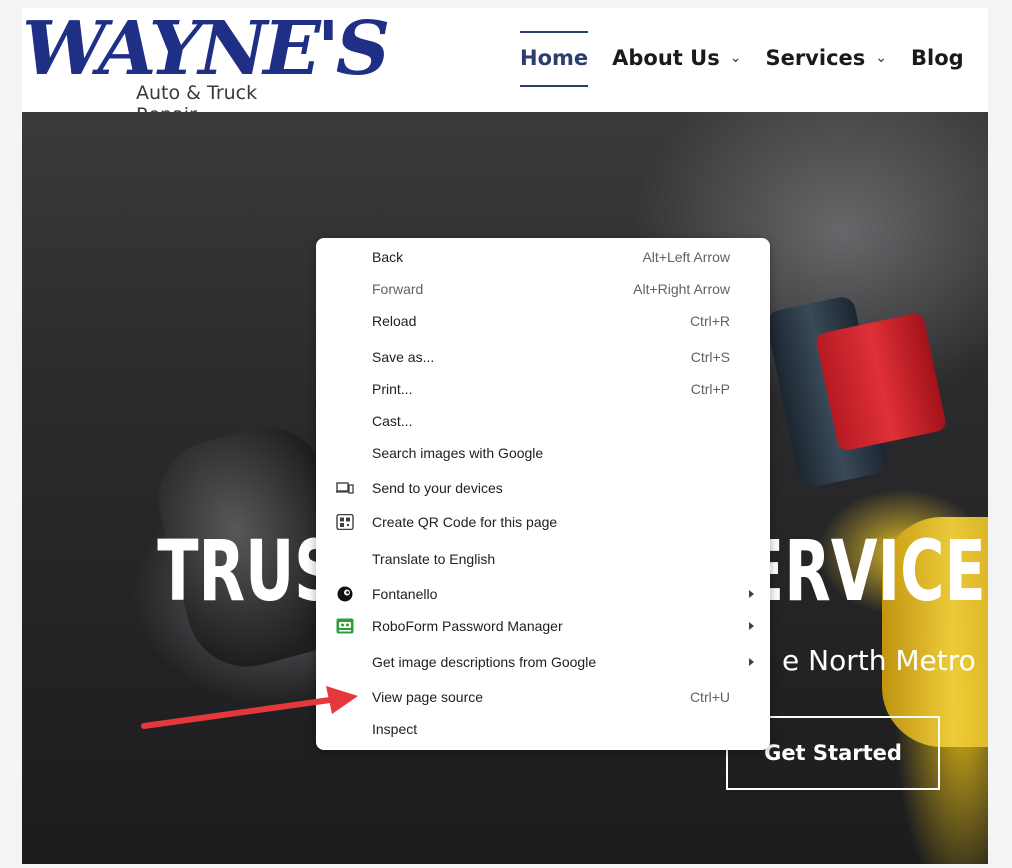 The height and width of the screenshot is (868, 1012). I want to click on menu-item-print: Print... Ctrl+P, so click(543, 389).